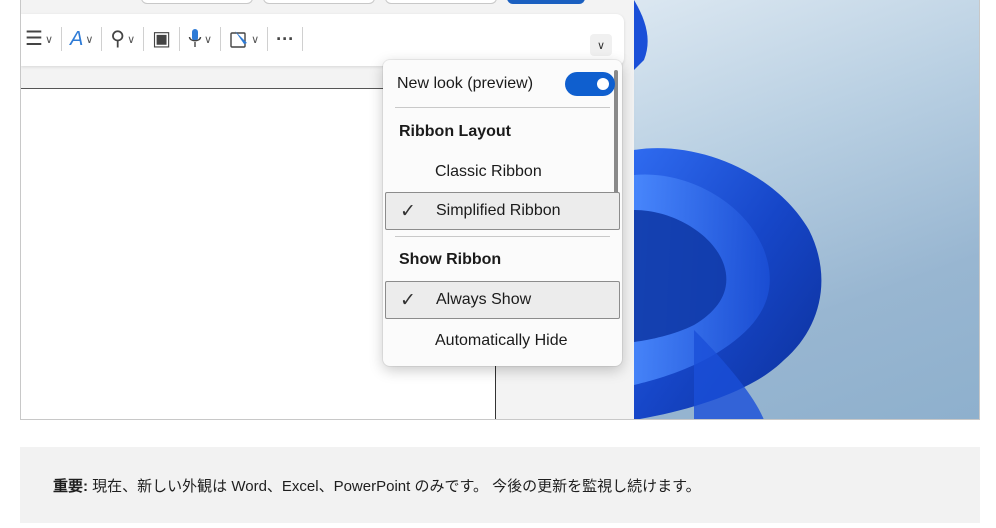 This screenshot has width=996, height=528. Describe the element at coordinates (322, 40) in the screenshot. I see `simplified-ribbon: ☰ ∨ A ∨ ⚲ ∨ ▣ ∨ ∨ ··· ∨` at that location.